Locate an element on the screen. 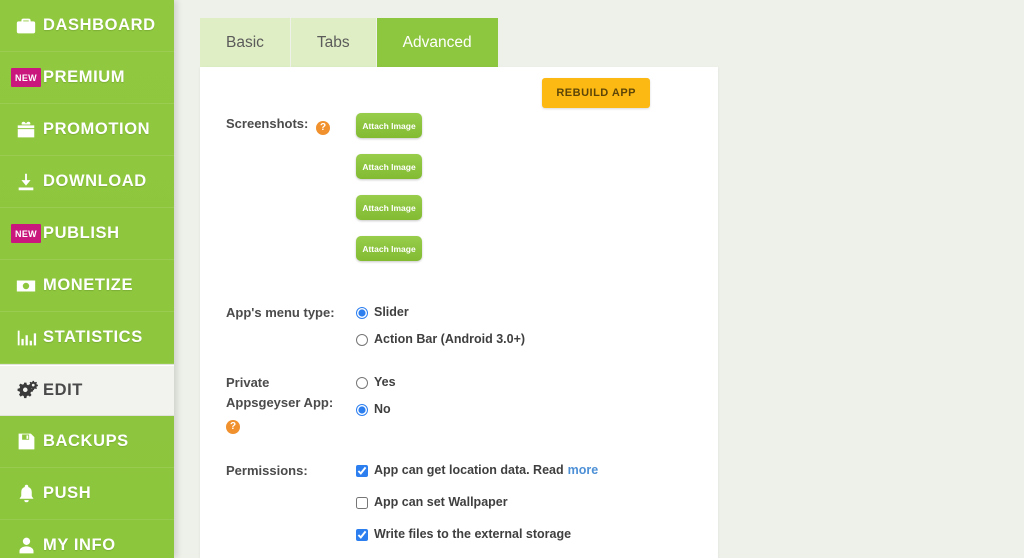  radio-label: Slider is located at coordinates (391, 312).